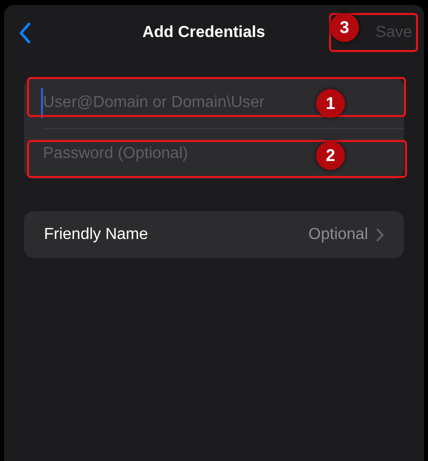 The width and height of the screenshot is (428, 461). Describe the element at coordinates (204, 33) in the screenshot. I see `screen-title: Add Credentials` at that location.